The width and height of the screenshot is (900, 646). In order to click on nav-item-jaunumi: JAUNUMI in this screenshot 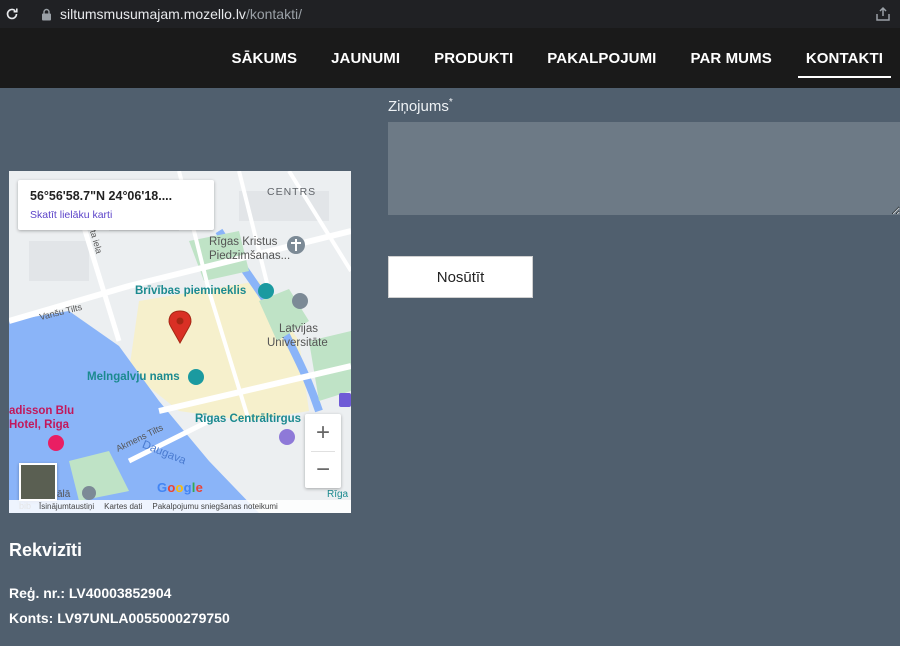, I will do `click(365, 58)`.